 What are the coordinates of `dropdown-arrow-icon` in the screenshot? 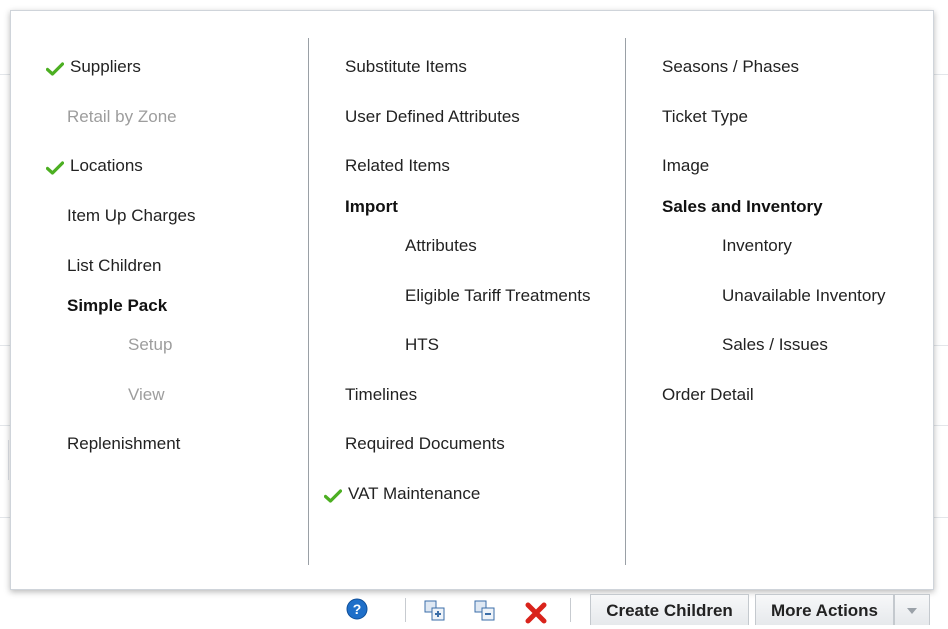 It's located at (912, 611).